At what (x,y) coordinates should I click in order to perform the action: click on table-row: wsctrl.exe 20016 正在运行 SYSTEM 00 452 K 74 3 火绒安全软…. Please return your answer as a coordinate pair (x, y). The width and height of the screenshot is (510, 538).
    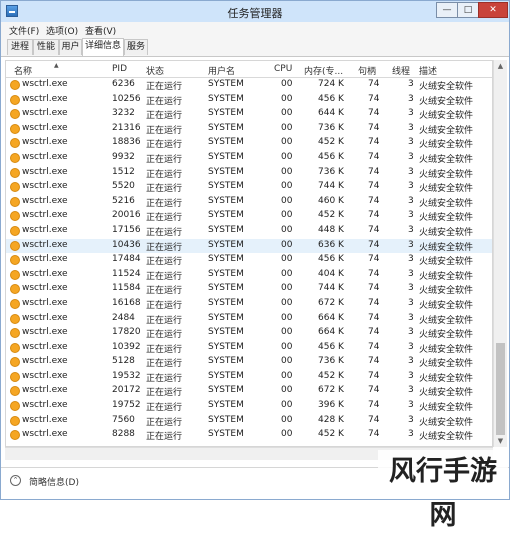
    Looking at the image, I should click on (249, 216).